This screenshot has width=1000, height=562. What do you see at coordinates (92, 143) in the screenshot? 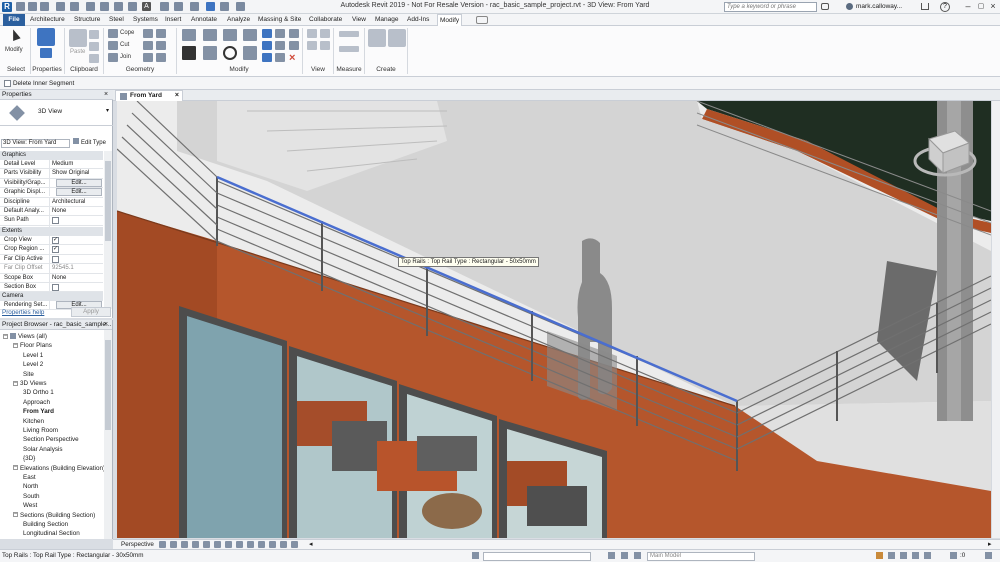
I see `edit-type-button: Edit Type` at bounding box center [92, 143].